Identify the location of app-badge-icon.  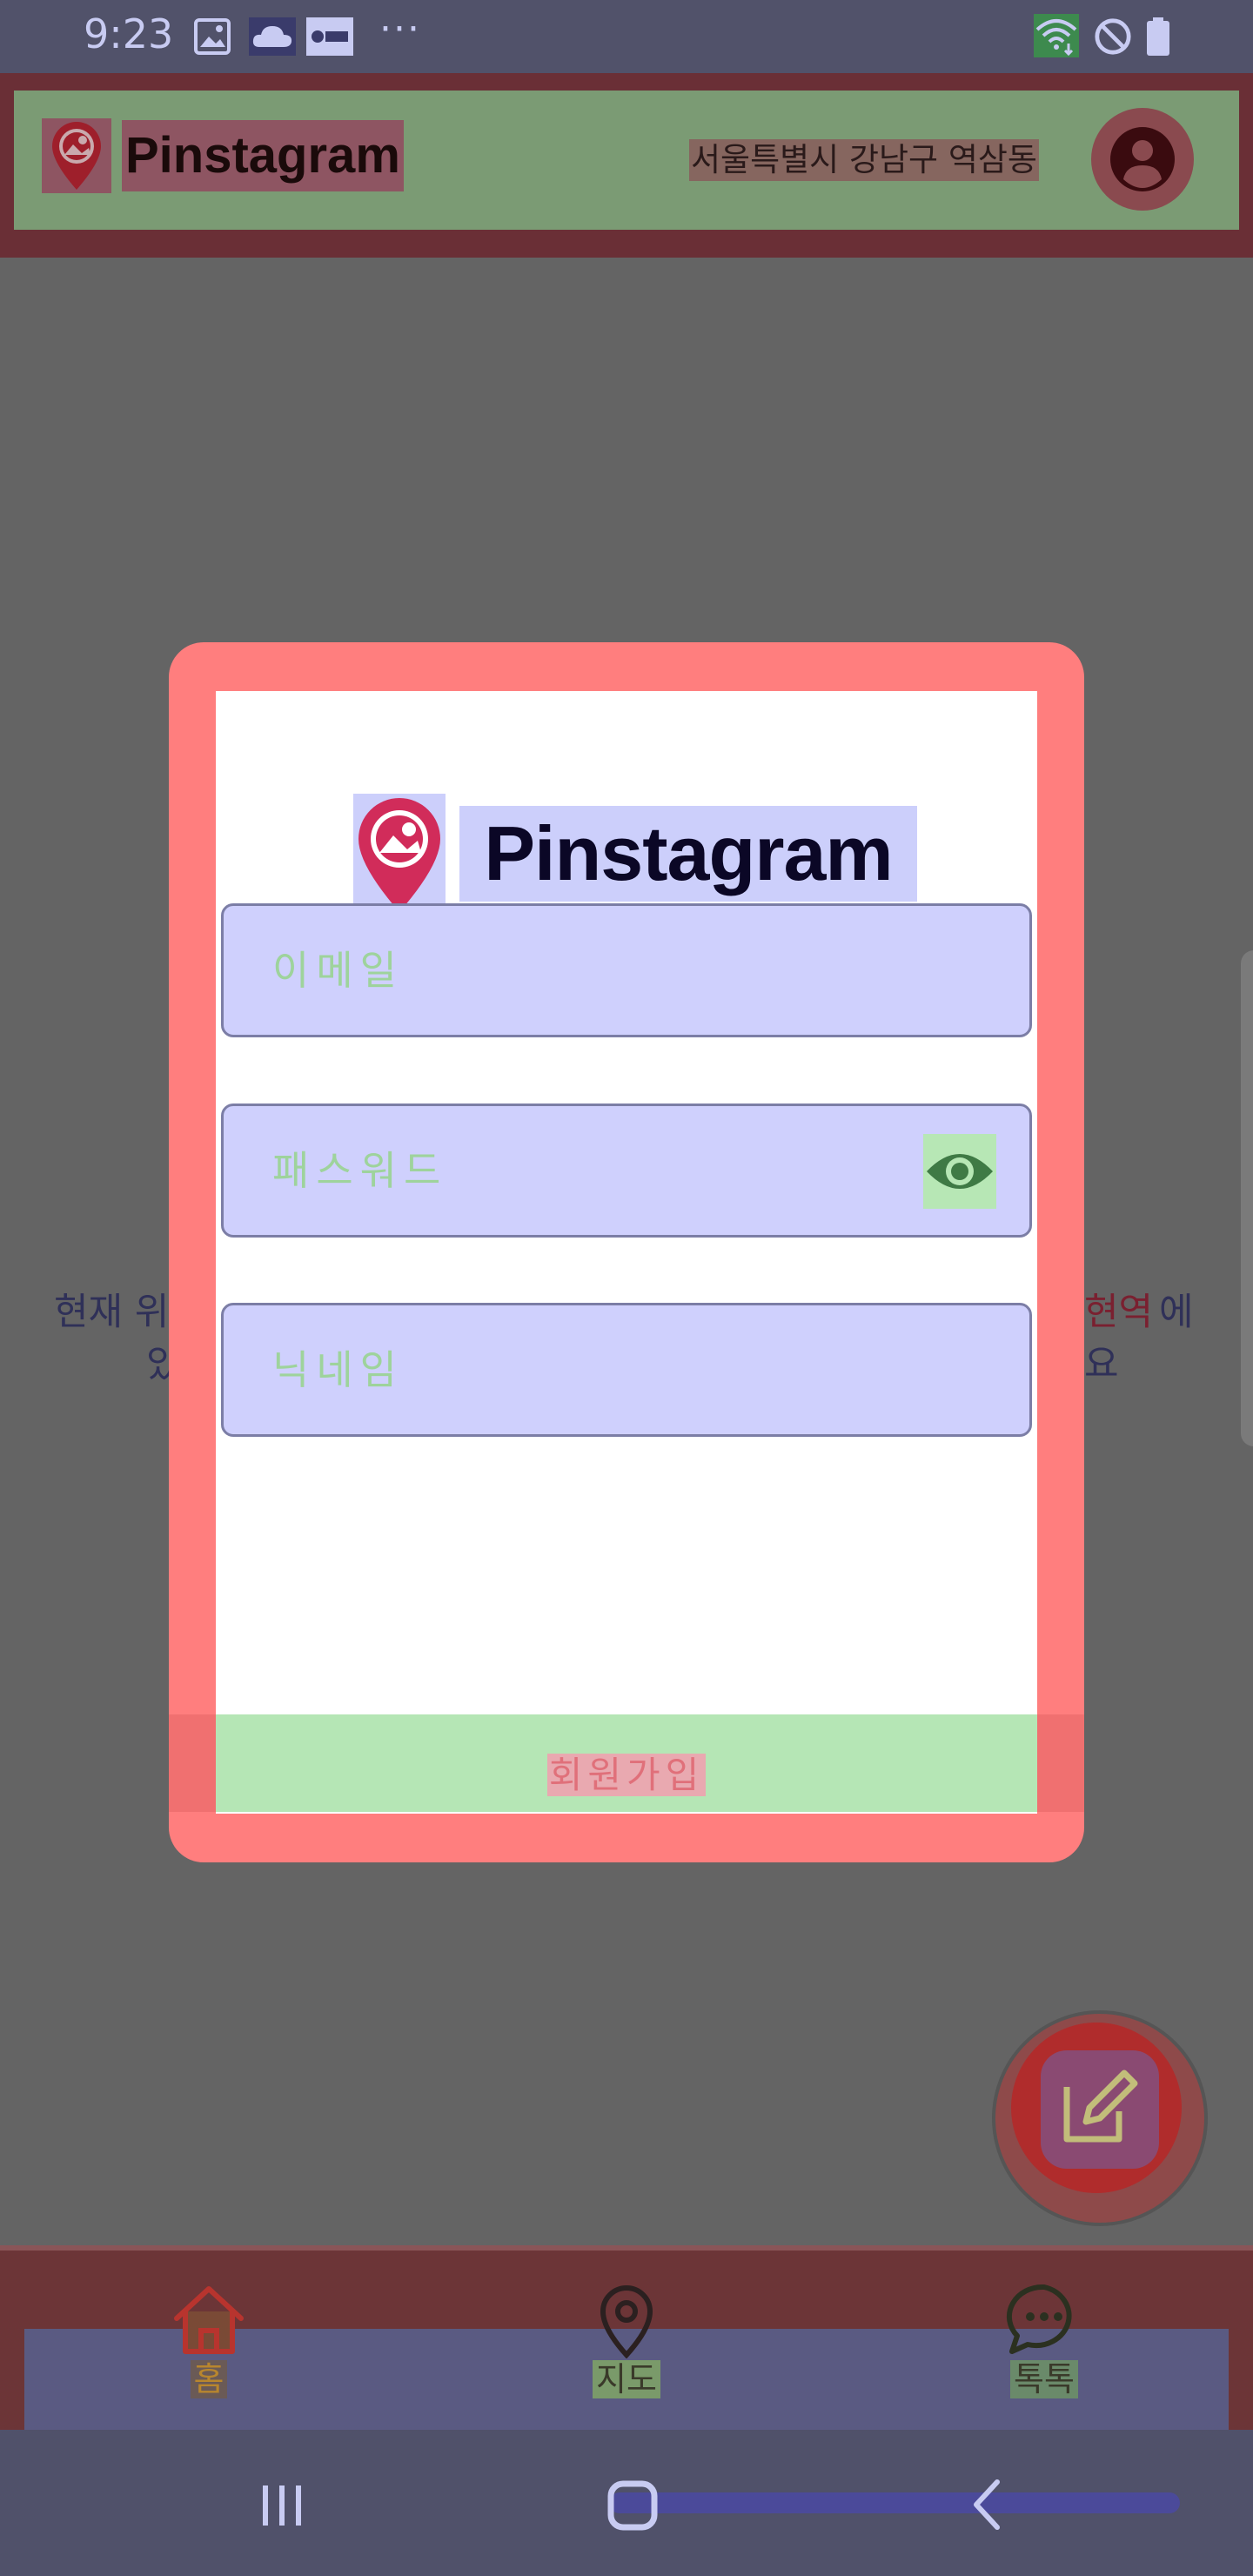
(329, 37).